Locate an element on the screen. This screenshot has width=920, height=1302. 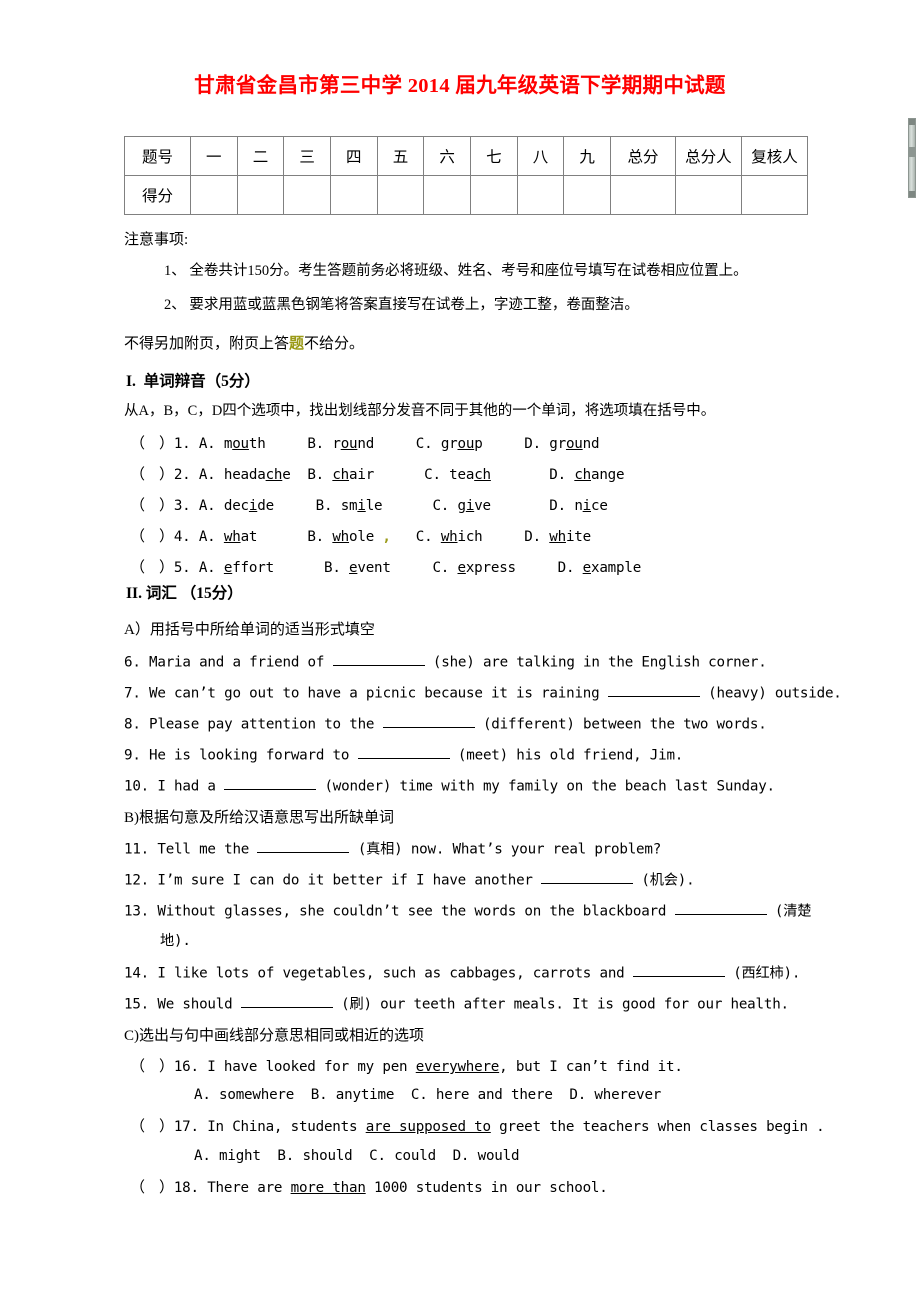
question-number: 13. is located at coordinates (137, 911).